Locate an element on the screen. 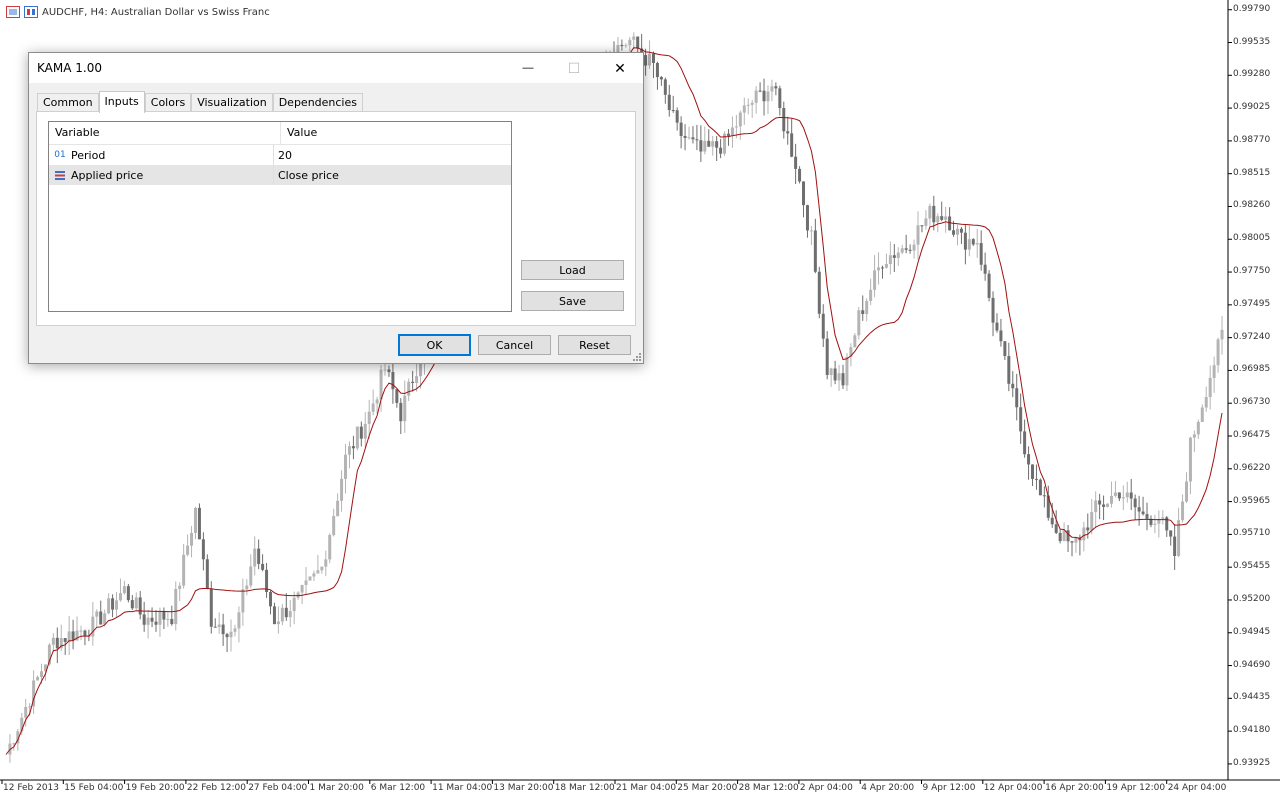 The height and width of the screenshot is (800, 1280). chart-menu-icon is located at coordinates (13, 12).